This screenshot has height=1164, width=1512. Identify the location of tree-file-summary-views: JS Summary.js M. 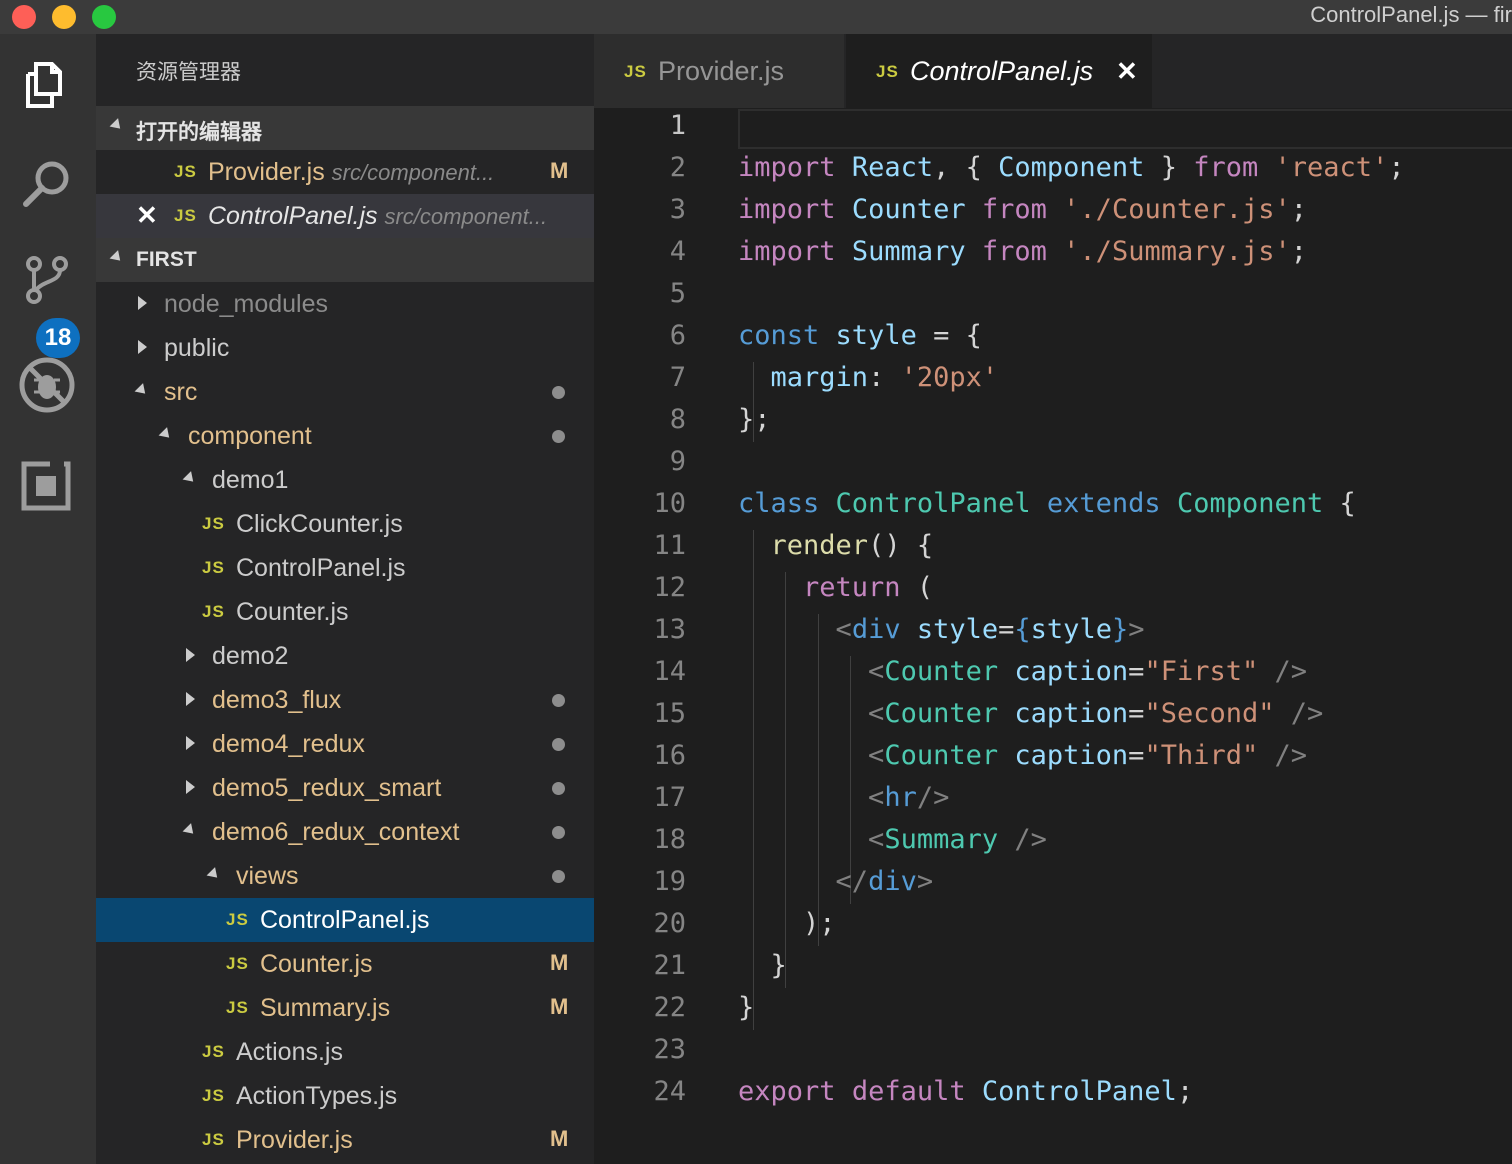
(345, 1008).